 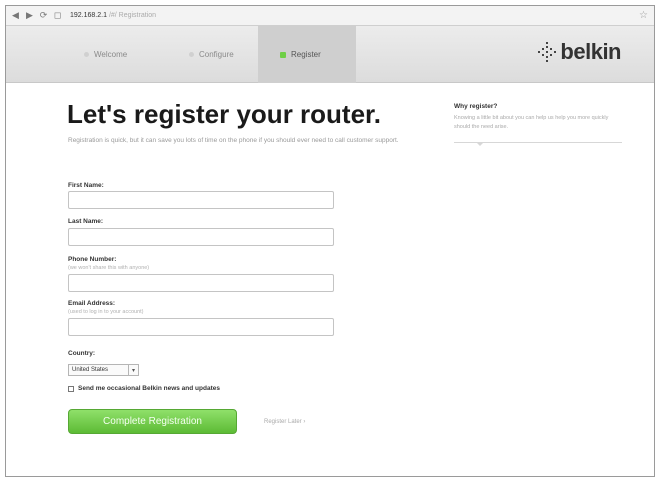 I want to click on bookmark-star-icon: ☆, so click(x=643, y=15).